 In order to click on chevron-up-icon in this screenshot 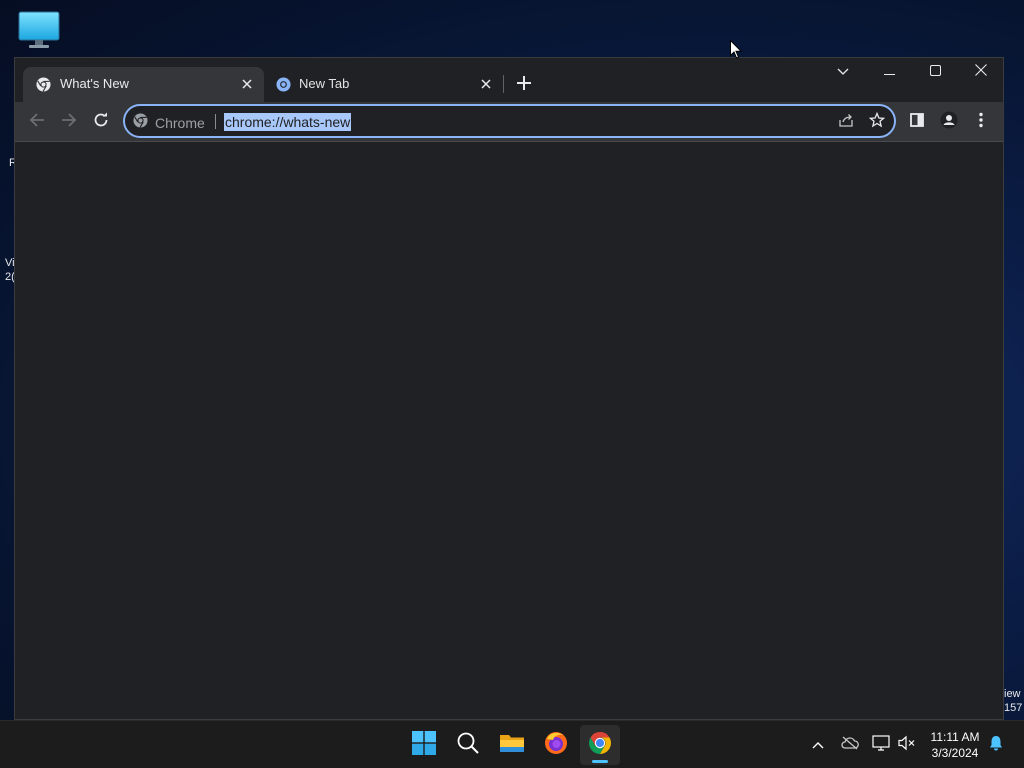, I will do `click(818, 745)`.